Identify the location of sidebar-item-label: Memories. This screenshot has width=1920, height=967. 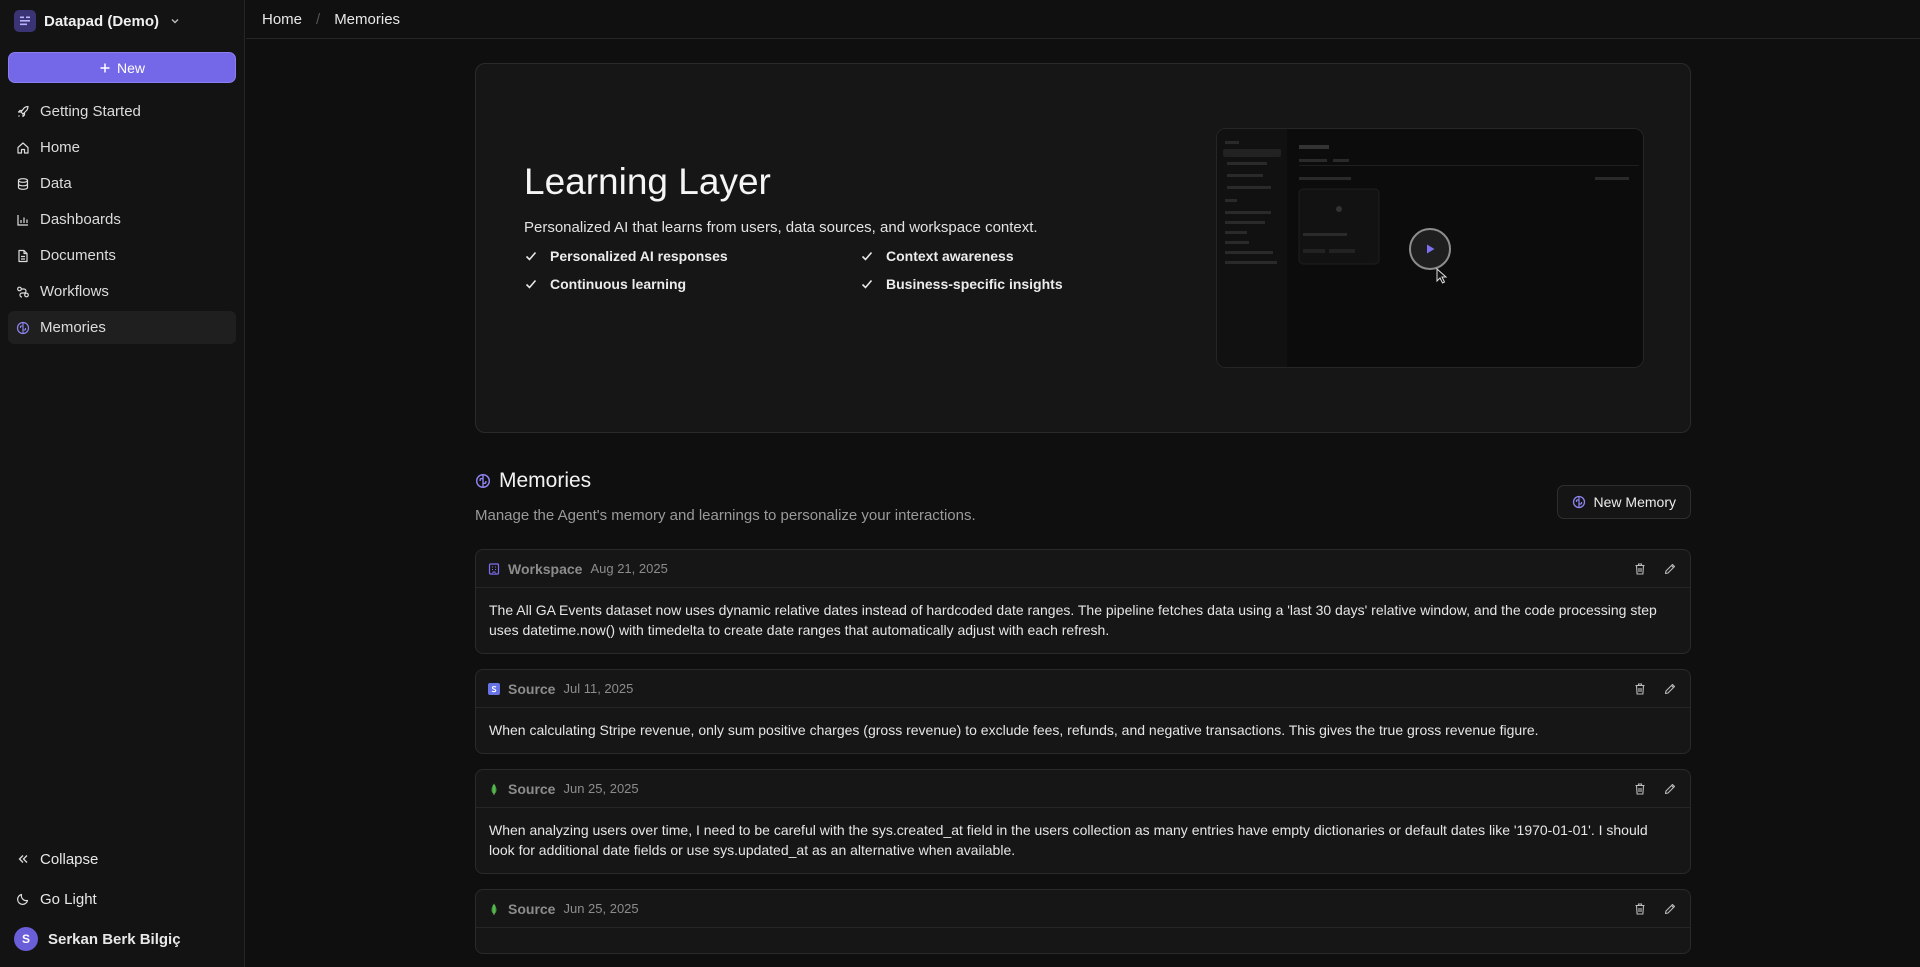
(73, 327).